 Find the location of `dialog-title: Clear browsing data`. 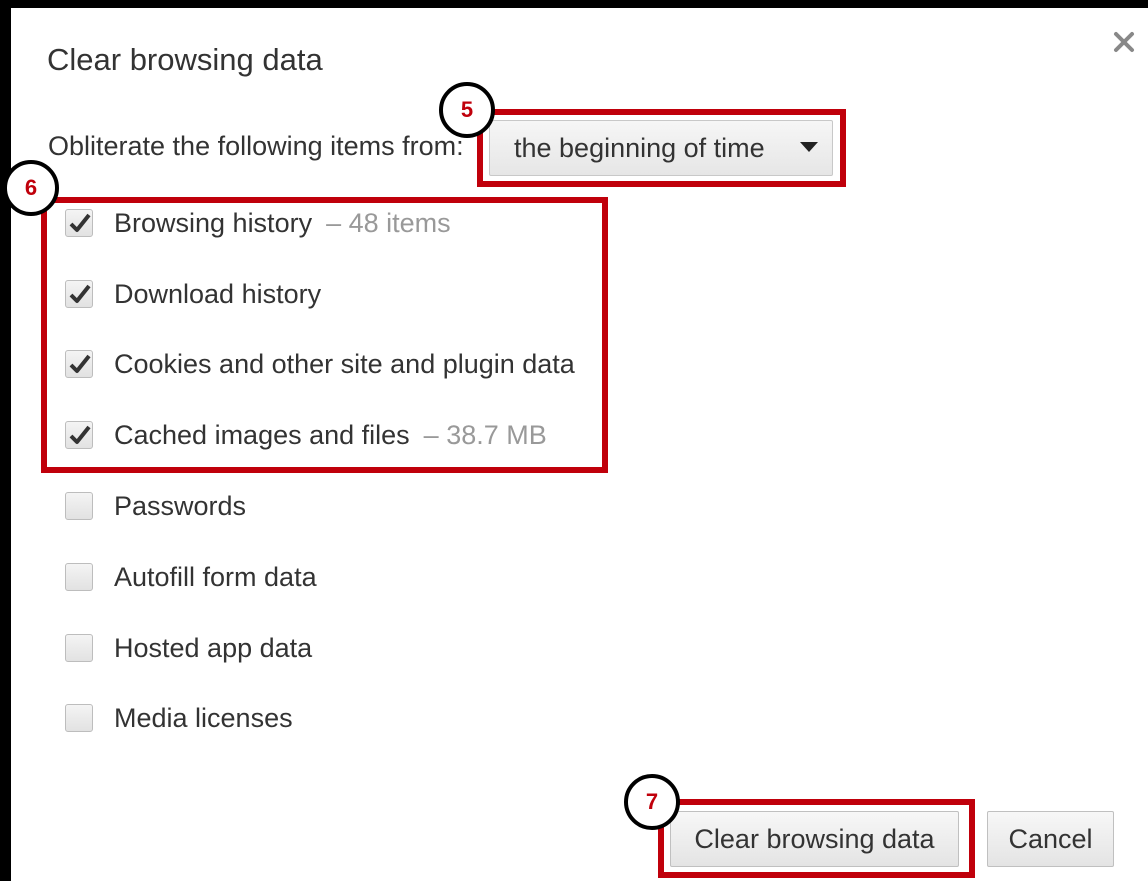

dialog-title: Clear browsing data is located at coordinates (185, 59).